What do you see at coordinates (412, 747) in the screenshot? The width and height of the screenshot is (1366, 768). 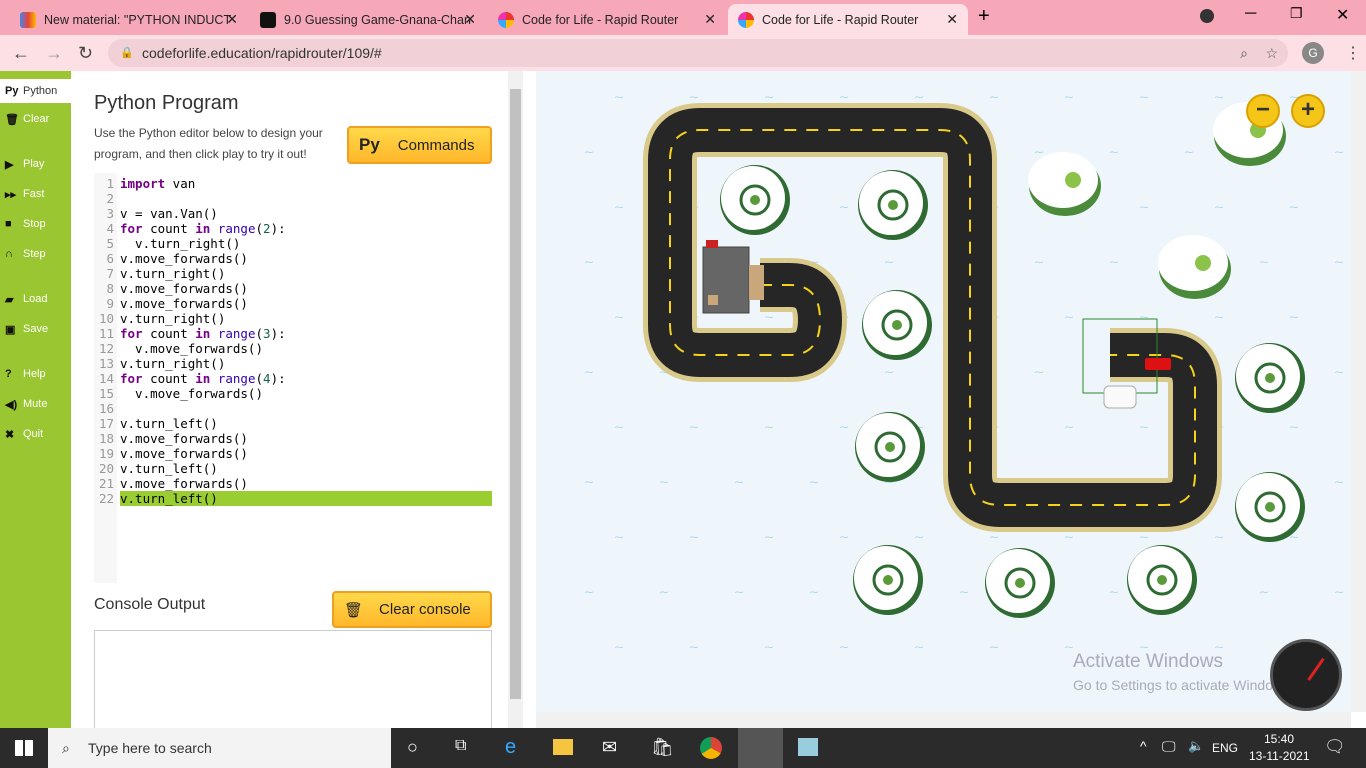 I see `cortana-icon: ○` at bounding box center [412, 747].